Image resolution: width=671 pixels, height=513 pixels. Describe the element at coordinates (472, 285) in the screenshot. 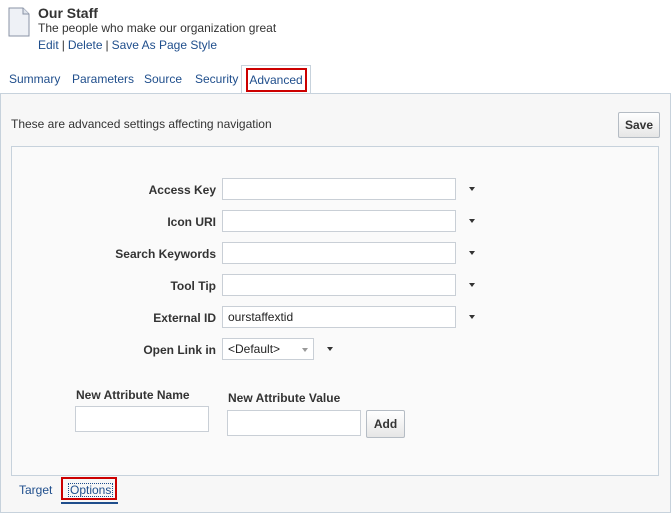

I see `tool-tip-dropdown-icon` at that location.